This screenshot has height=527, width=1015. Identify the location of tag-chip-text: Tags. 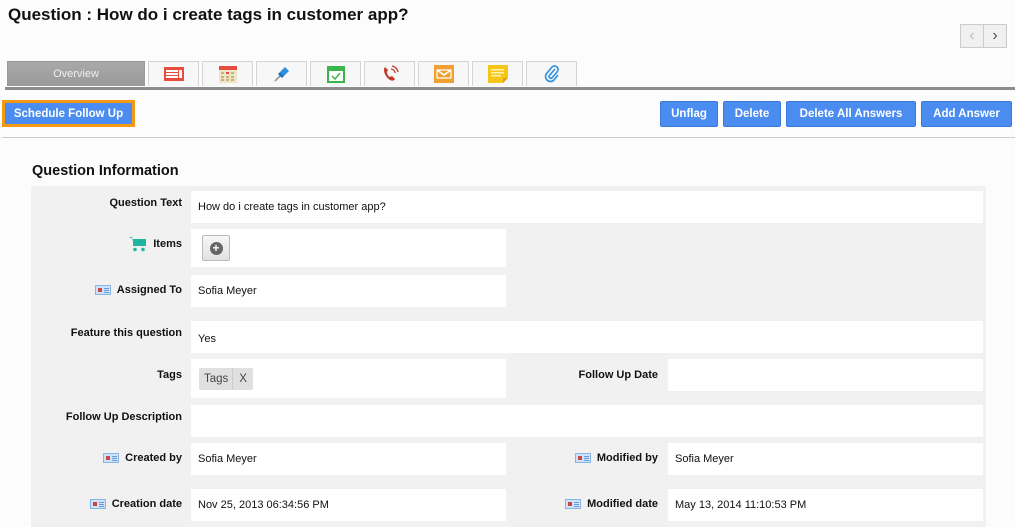
(216, 378).